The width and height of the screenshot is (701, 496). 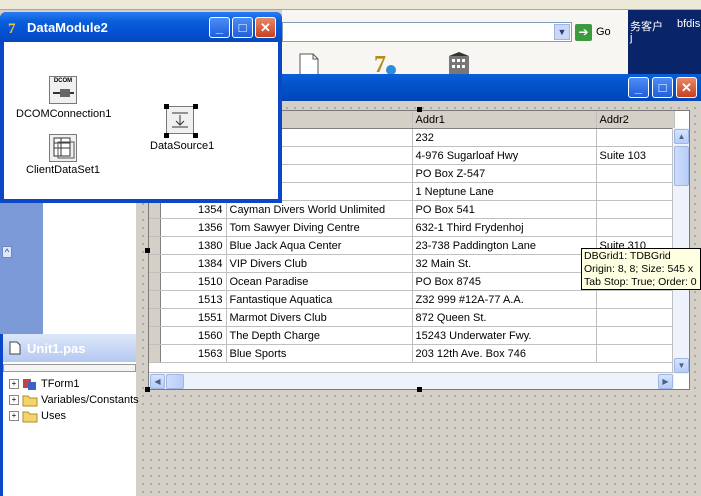 I want to click on cell-custno: 1513, so click(x=193, y=299).